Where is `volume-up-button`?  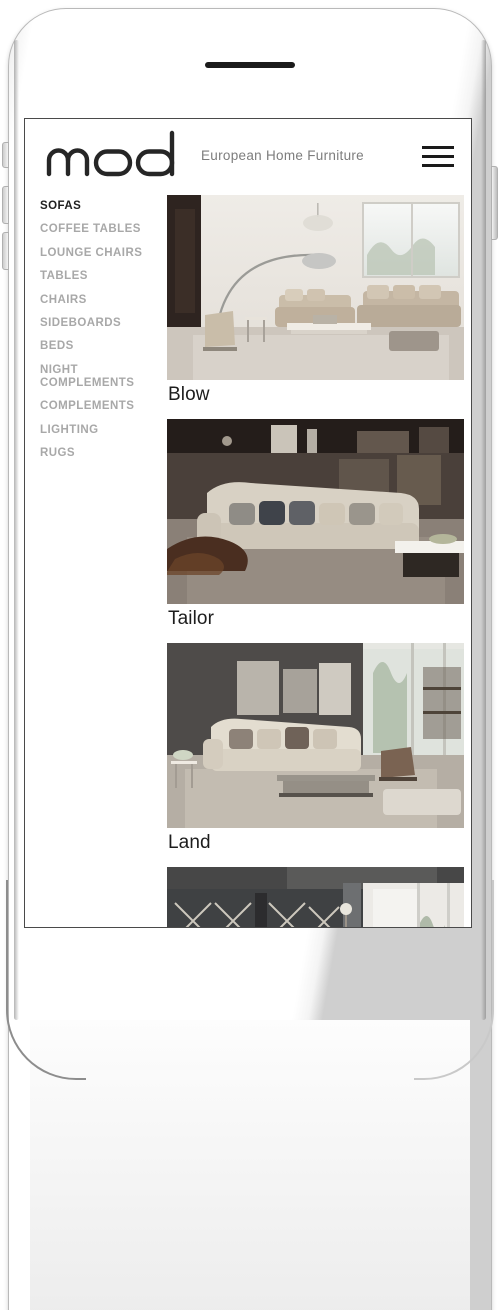
volume-up-button is located at coordinates (5, 205).